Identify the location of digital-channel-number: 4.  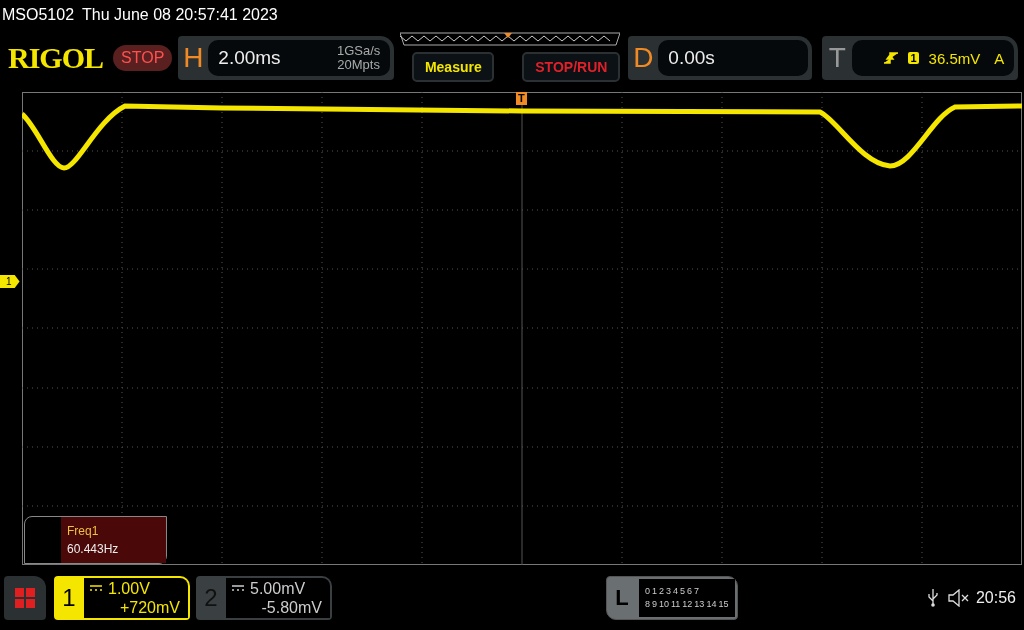
(676, 591).